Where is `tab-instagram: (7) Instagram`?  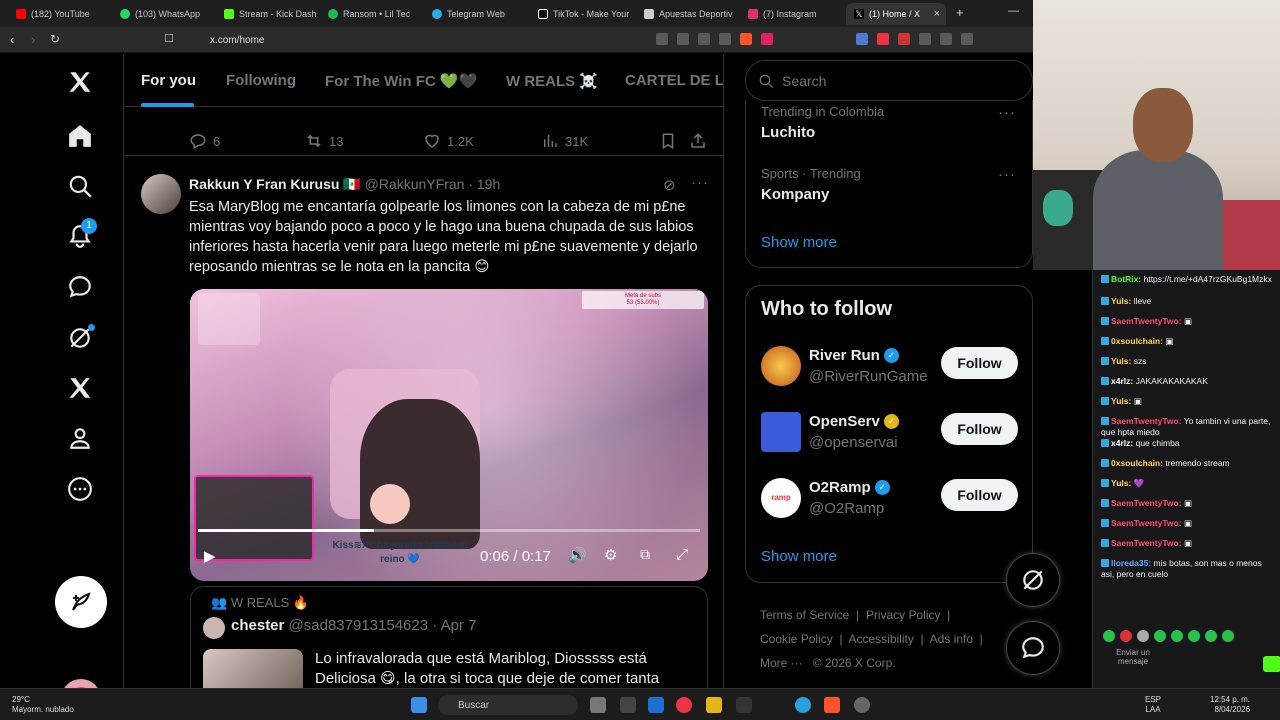
tab-instagram: (7) Instagram is located at coordinates (790, 14).